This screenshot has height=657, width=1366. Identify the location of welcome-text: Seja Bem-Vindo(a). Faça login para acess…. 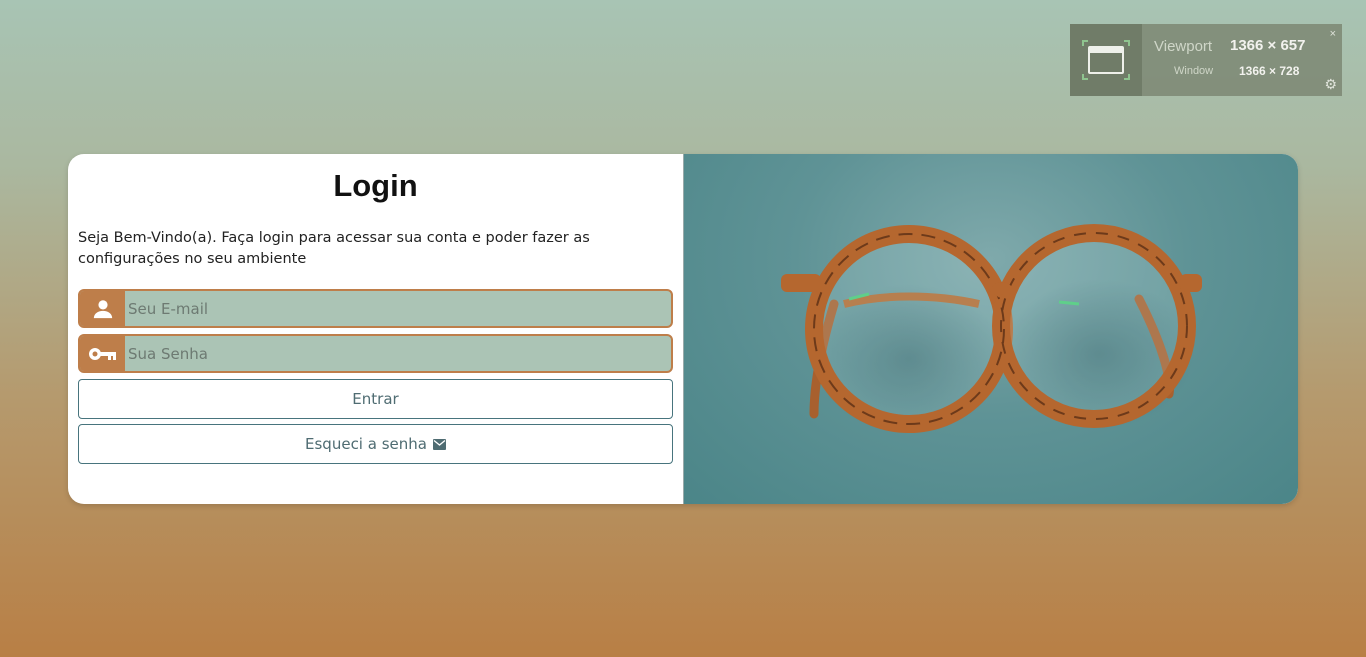
(334, 248).